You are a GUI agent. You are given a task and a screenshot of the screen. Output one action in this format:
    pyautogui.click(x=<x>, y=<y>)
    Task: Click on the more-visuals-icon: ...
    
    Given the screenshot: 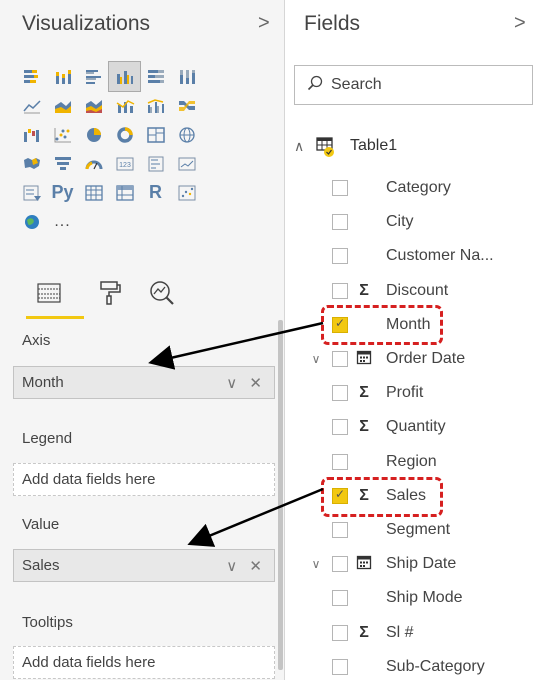 What is the action you would take?
    pyautogui.click(x=62, y=221)
    